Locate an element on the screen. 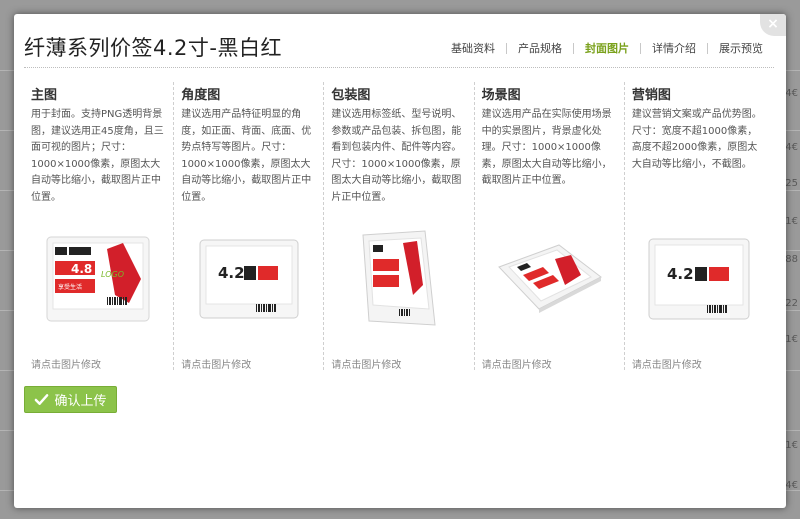 This screenshot has height=519, width=800. thumb-logo: LOGO is located at coordinates (112, 274).